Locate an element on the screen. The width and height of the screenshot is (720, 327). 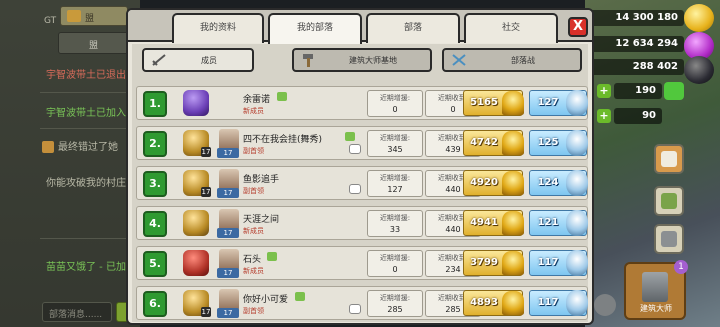
rank-badge: 5. is located at coordinates (155, 264).